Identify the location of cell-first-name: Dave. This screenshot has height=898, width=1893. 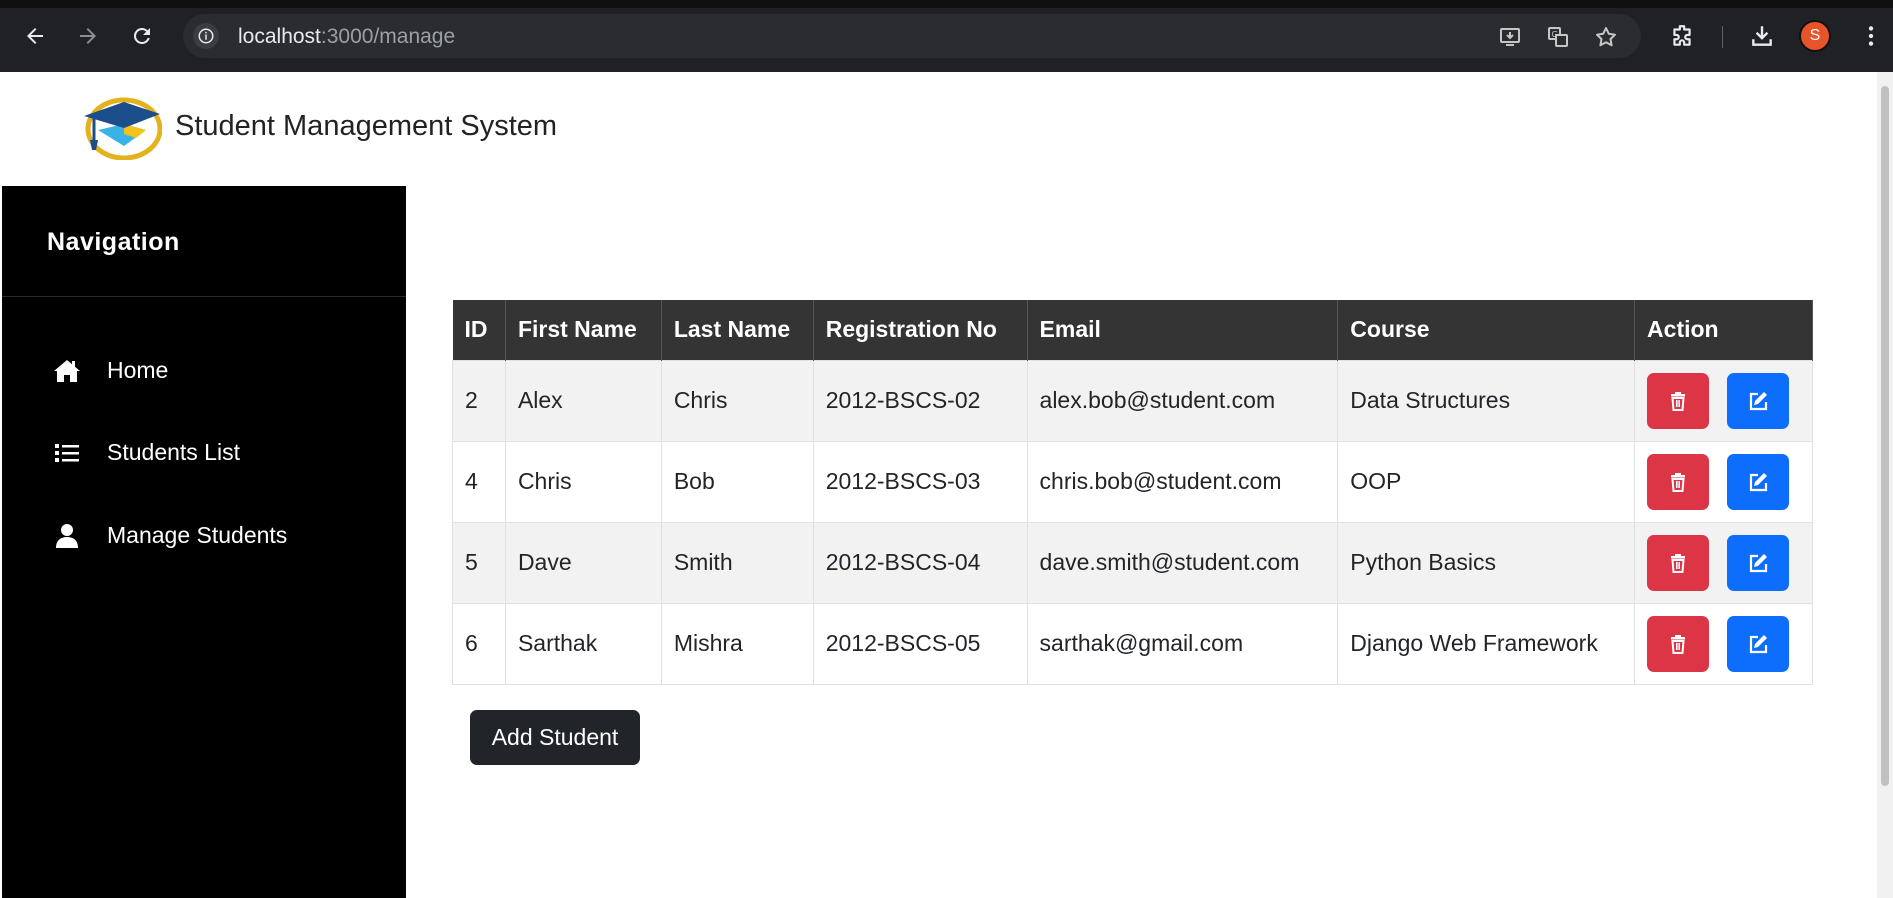
(583, 562).